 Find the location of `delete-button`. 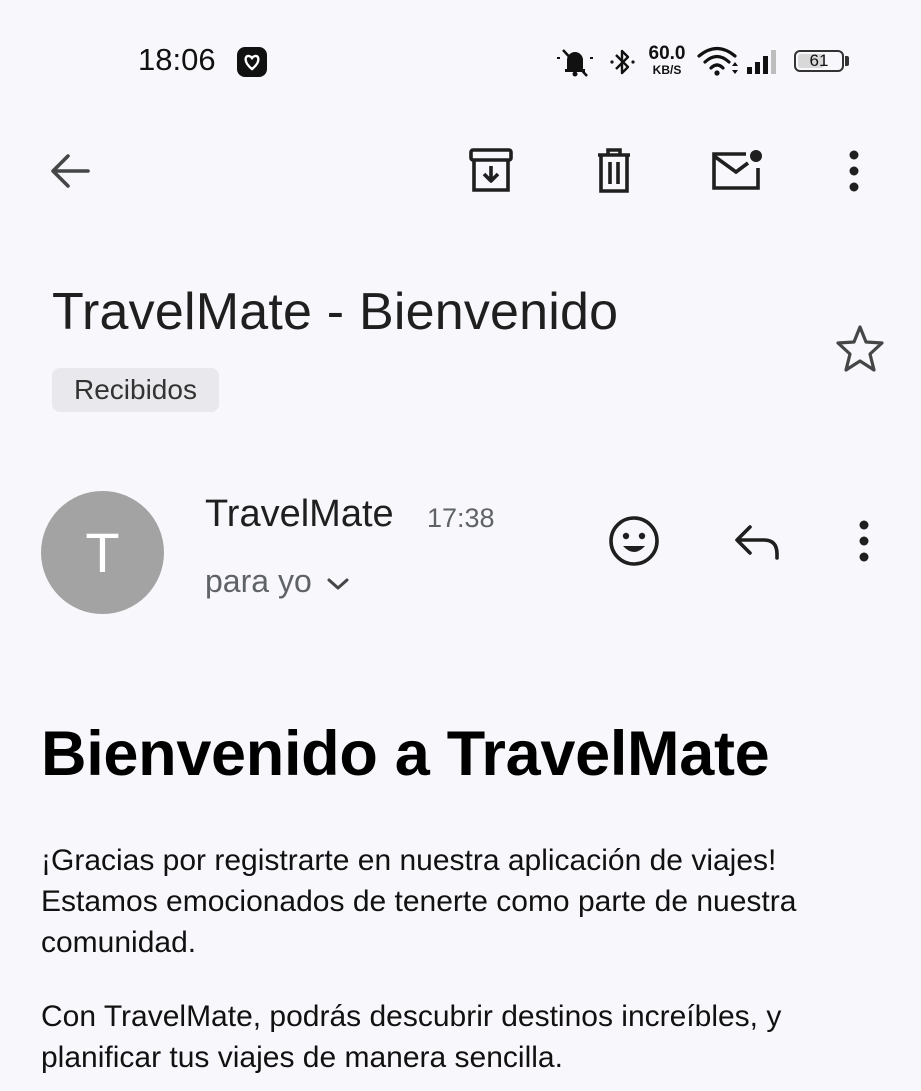

delete-button is located at coordinates (614, 173).